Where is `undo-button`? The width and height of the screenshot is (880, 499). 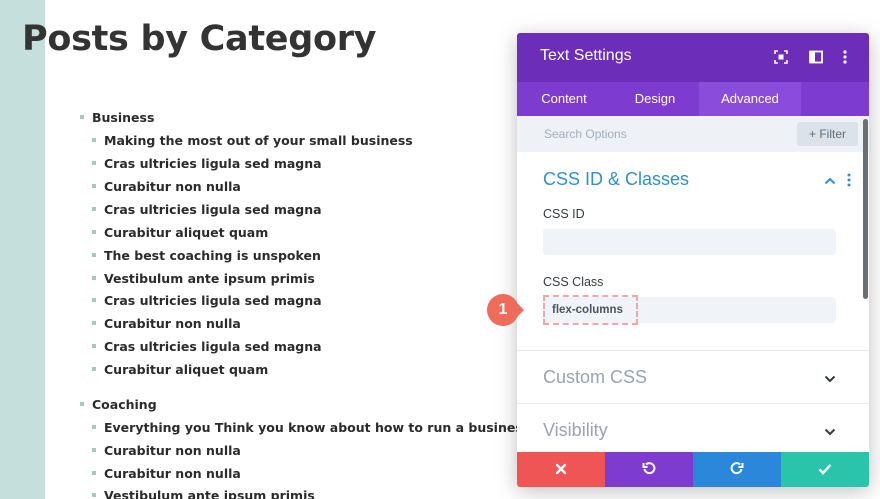
undo-button is located at coordinates (649, 469).